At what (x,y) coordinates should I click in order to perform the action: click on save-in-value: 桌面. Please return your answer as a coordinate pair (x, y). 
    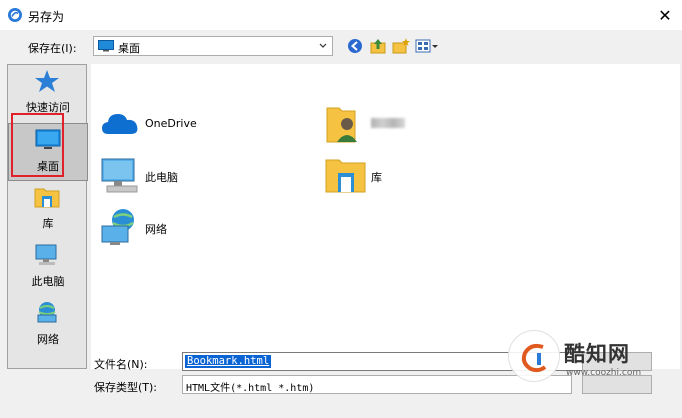
    Looking at the image, I should click on (129, 48).